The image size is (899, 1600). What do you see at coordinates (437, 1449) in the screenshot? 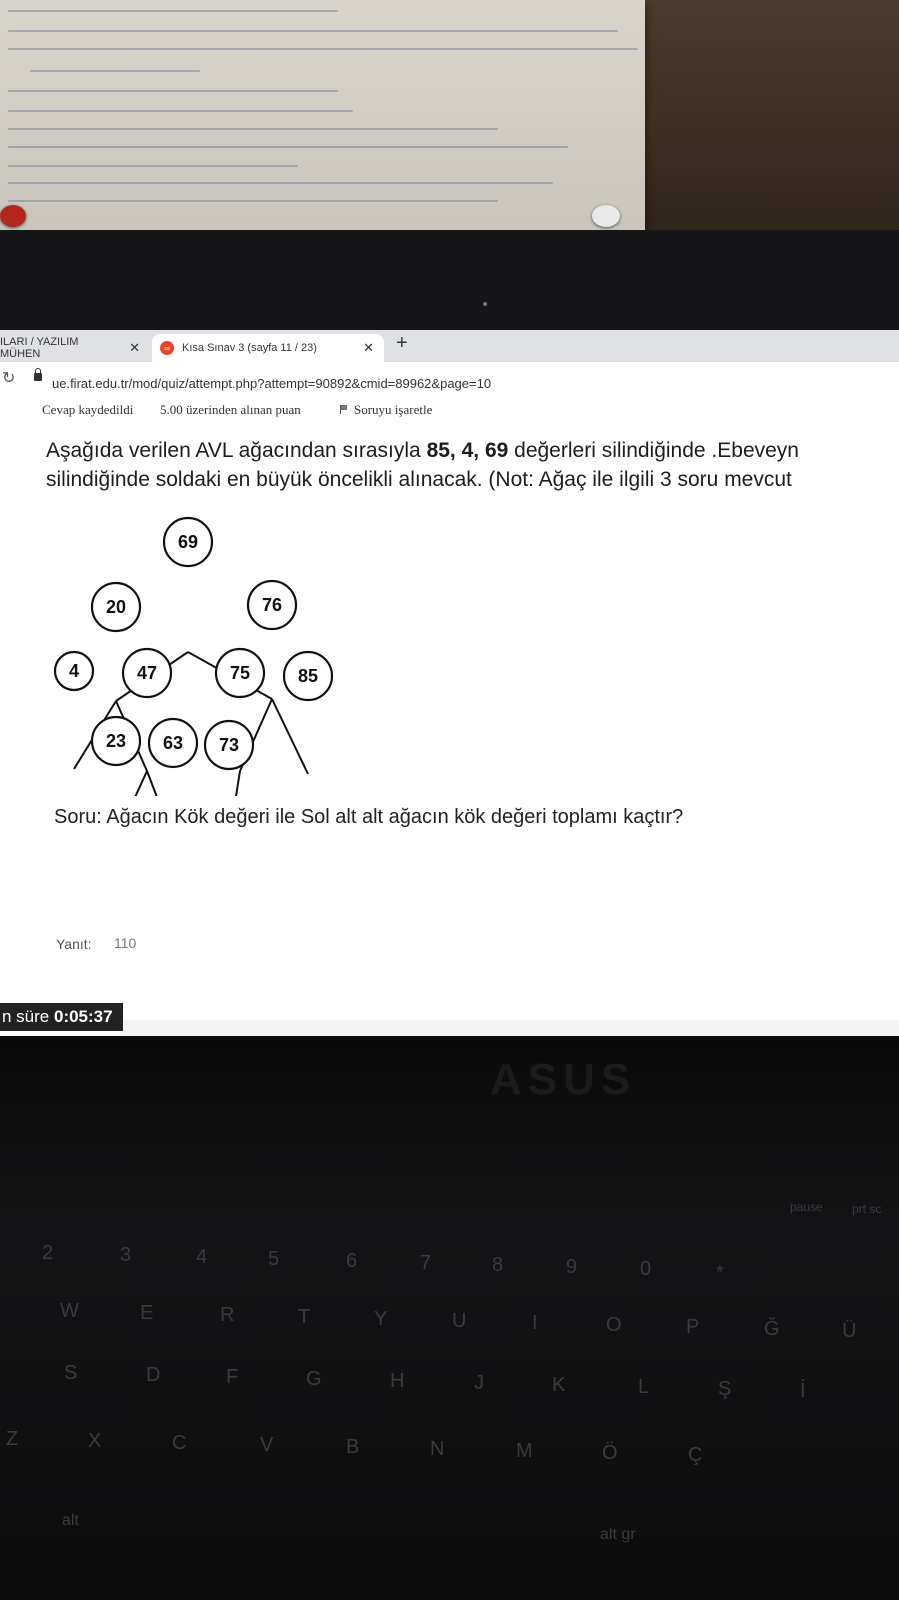
I see `keyboard-key: N` at bounding box center [437, 1449].